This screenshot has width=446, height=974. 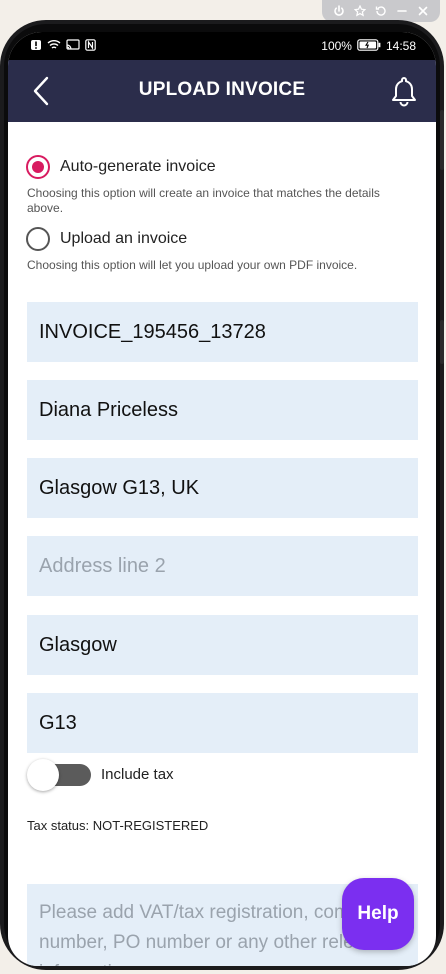 What do you see at coordinates (124, 238) in the screenshot?
I see `radio-label: Upload an invoice` at bounding box center [124, 238].